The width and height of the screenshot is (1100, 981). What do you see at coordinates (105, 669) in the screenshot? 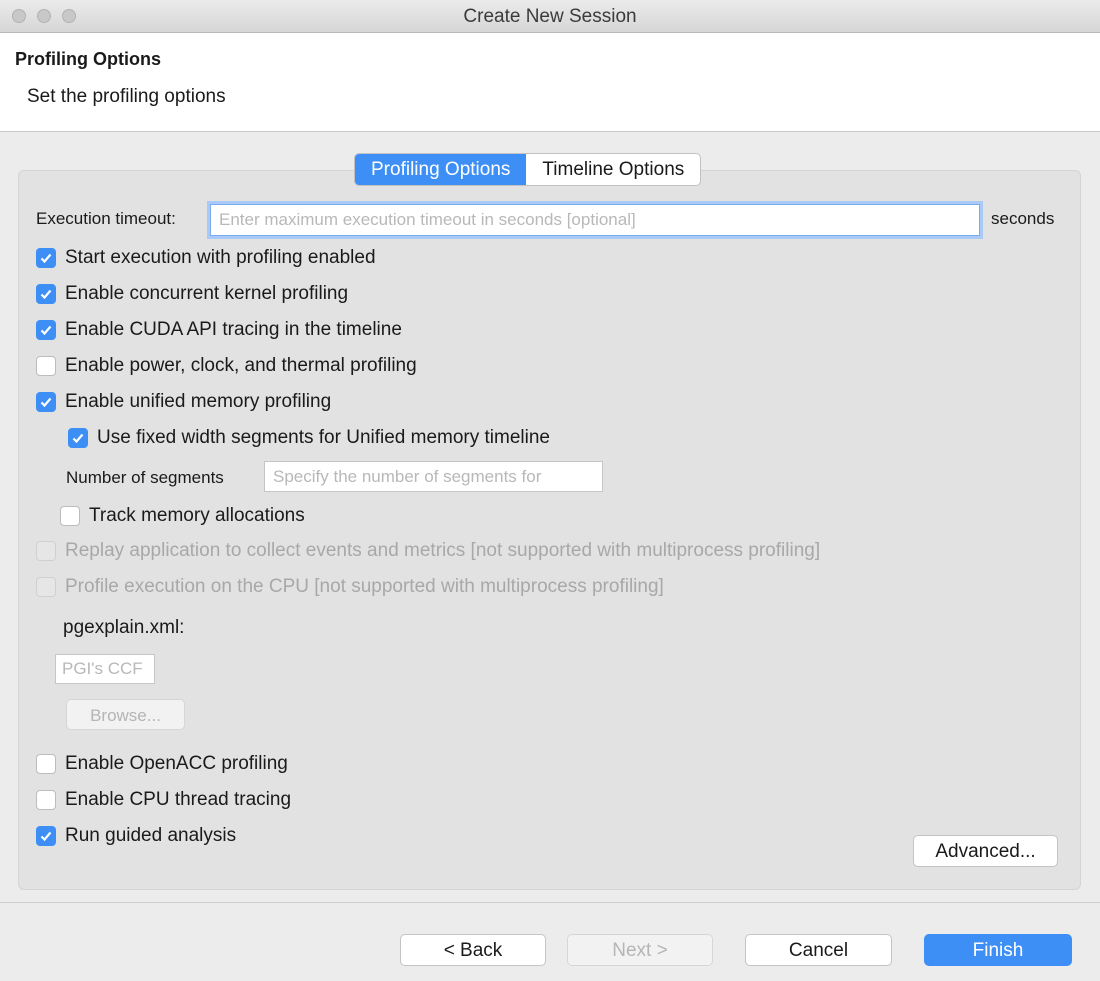
I see `pgexplain-input` at bounding box center [105, 669].